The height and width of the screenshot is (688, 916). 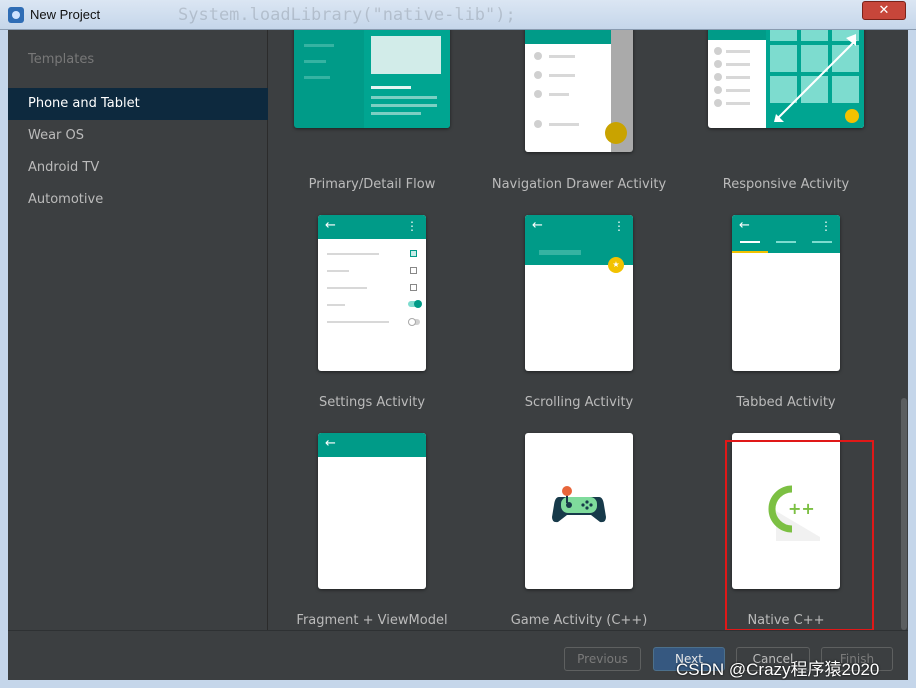 I want to click on window-frame-right, so click(x=912, y=359).